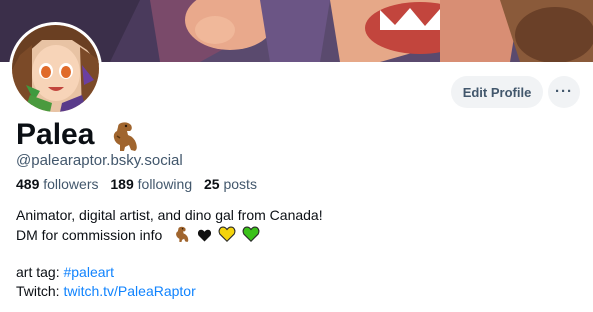 The image size is (593, 312). What do you see at coordinates (240, 184) in the screenshot?
I see `posts-label: posts` at bounding box center [240, 184].